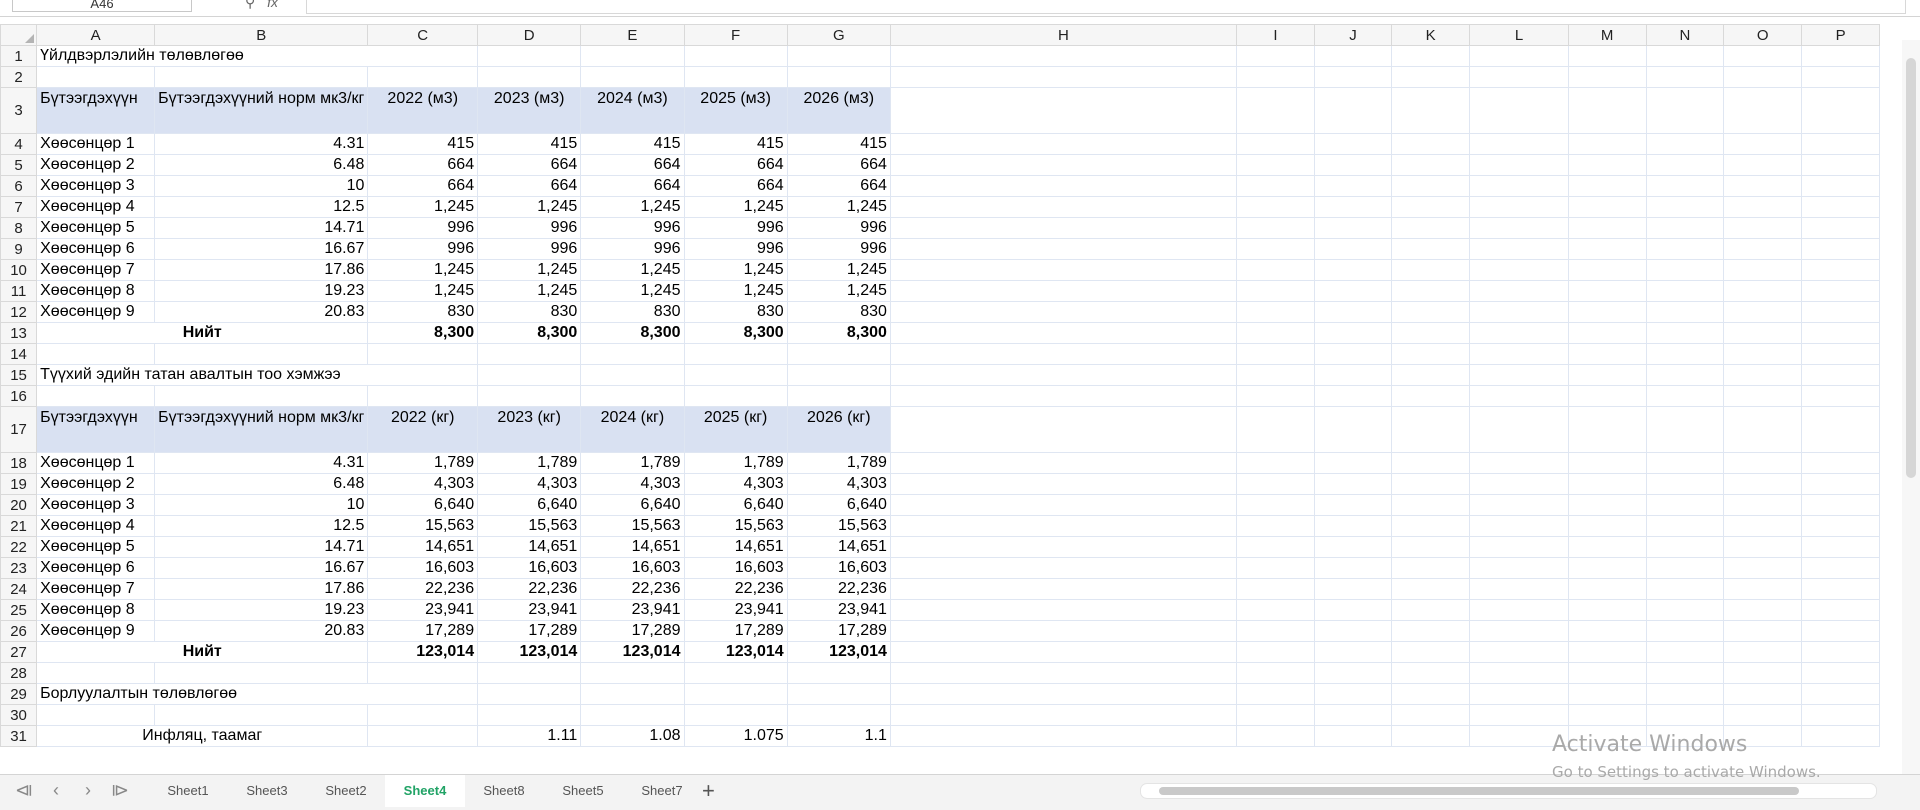  What do you see at coordinates (261, 110) in the screenshot?
I see `table-header-cell: Бүтээгдэхүүний норм мк3/кг` at bounding box center [261, 110].